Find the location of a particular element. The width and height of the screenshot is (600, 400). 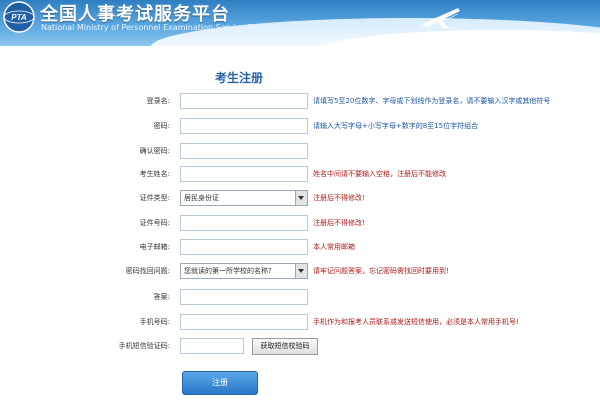

row-email: 电子邮箱: 本人常用邮箱 is located at coordinates (300, 249).